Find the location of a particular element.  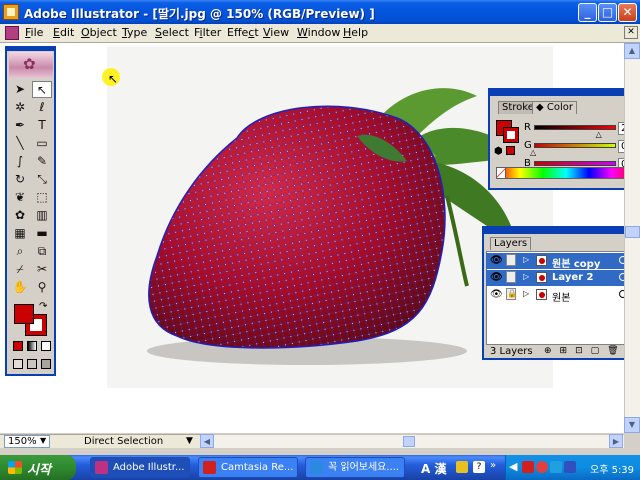

channel-r-slider is located at coordinates (575, 127).